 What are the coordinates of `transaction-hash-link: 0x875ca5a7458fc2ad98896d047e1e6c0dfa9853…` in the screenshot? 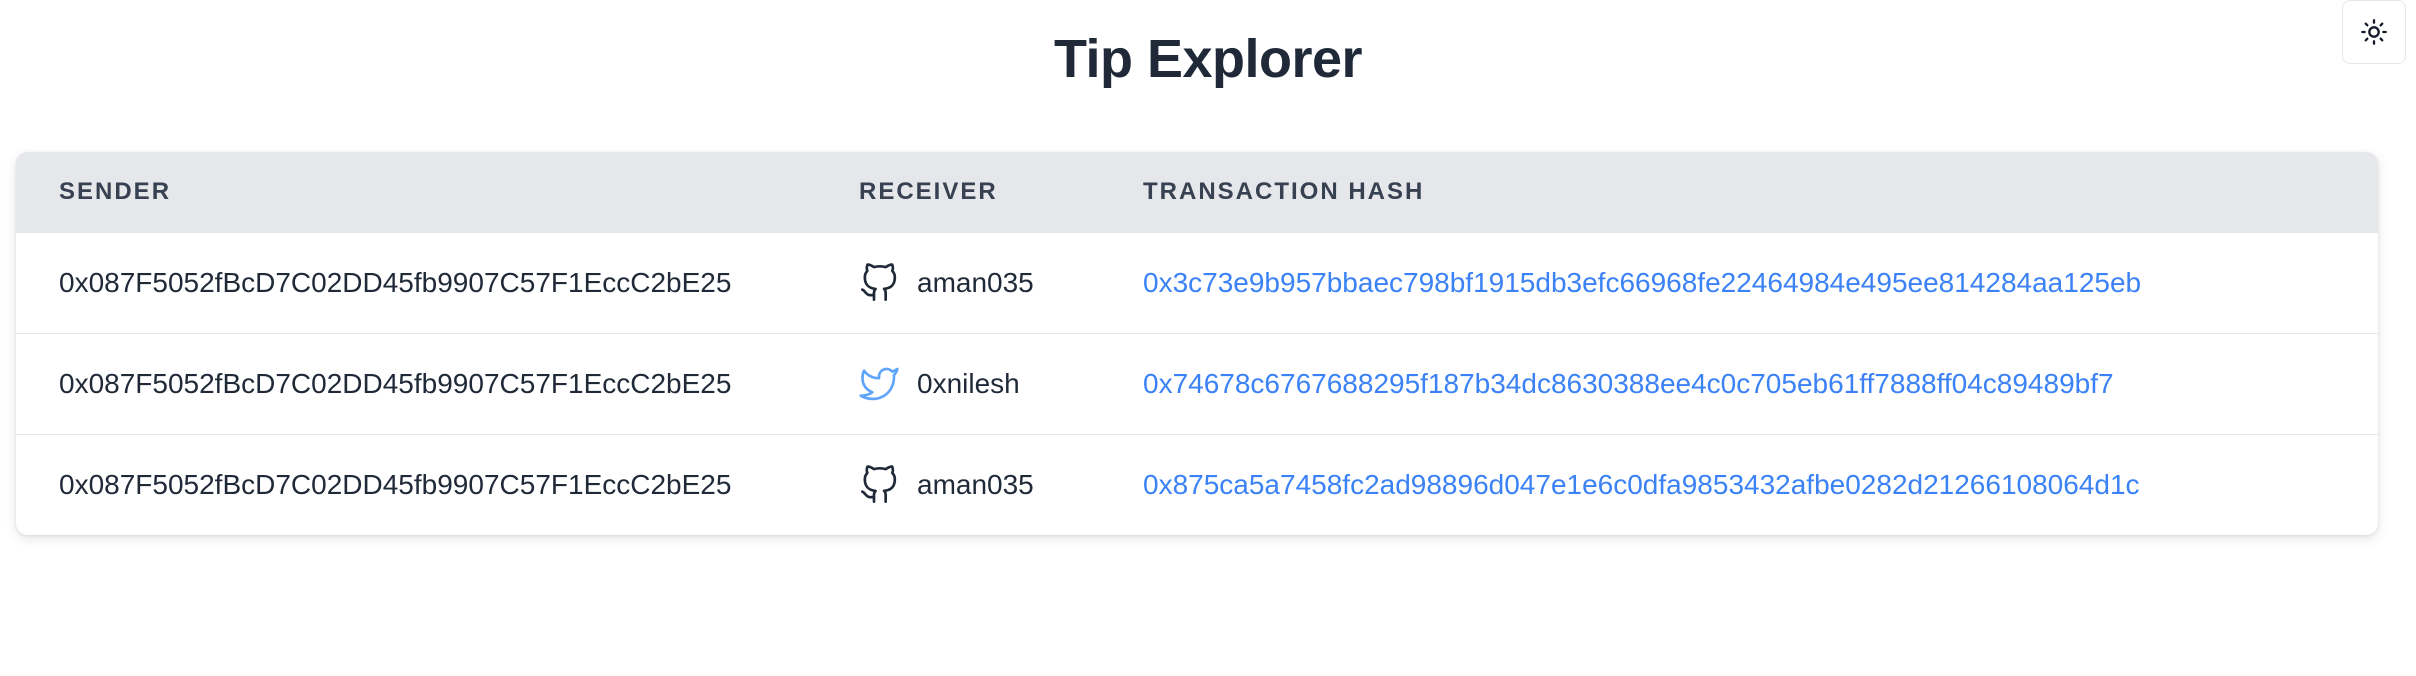 It's located at (1641, 484).